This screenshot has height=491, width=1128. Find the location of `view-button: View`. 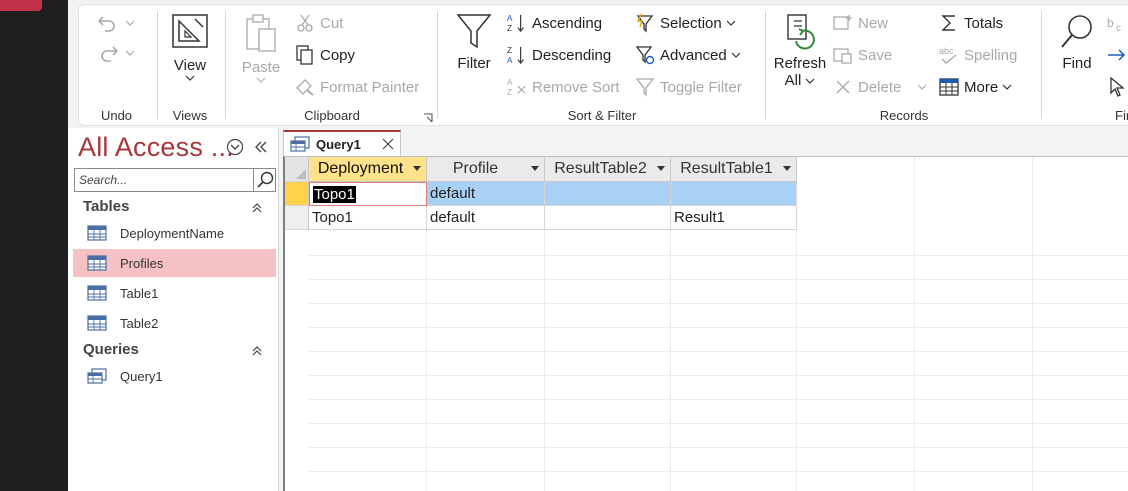

view-button: View is located at coordinates (190, 47).